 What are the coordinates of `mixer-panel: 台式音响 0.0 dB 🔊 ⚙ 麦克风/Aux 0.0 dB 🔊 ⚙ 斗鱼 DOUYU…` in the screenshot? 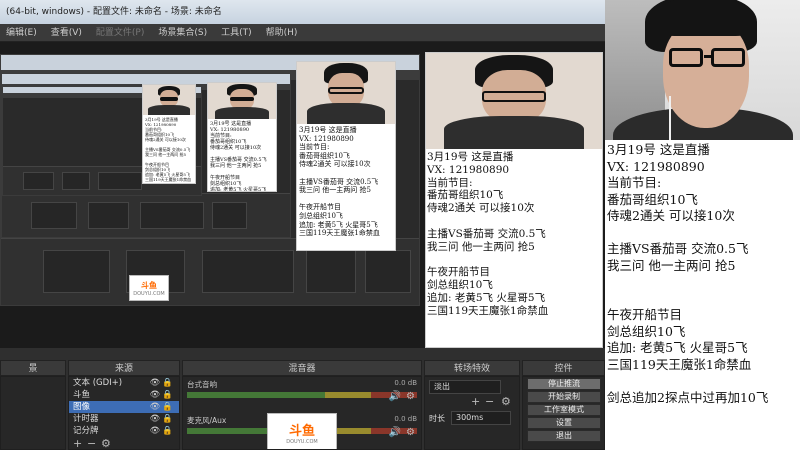 It's located at (302, 413).